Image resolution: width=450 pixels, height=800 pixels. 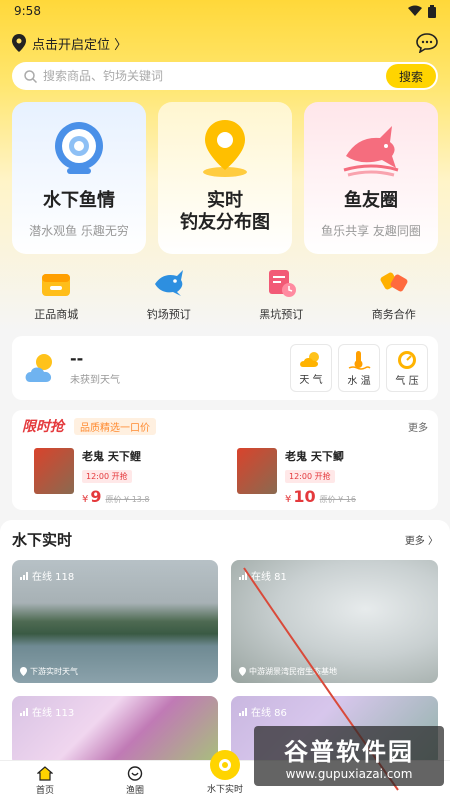 I want to click on flash-sale-subtitle: 品质精选一口价, so click(x=115, y=426).